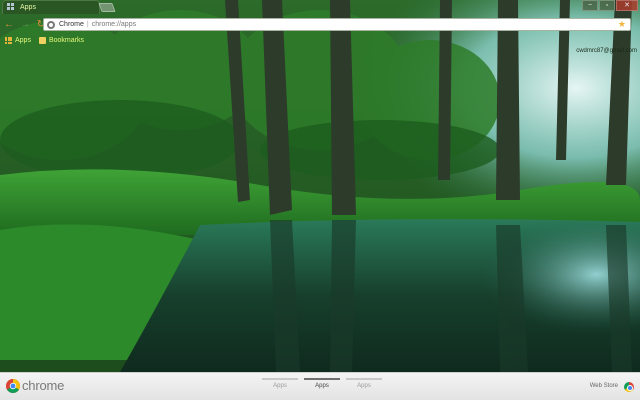 This screenshot has height=400, width=640. Describe the element at coordinates (51, 7) in the screenshot. I see `tab-apps: Apps` at that location.